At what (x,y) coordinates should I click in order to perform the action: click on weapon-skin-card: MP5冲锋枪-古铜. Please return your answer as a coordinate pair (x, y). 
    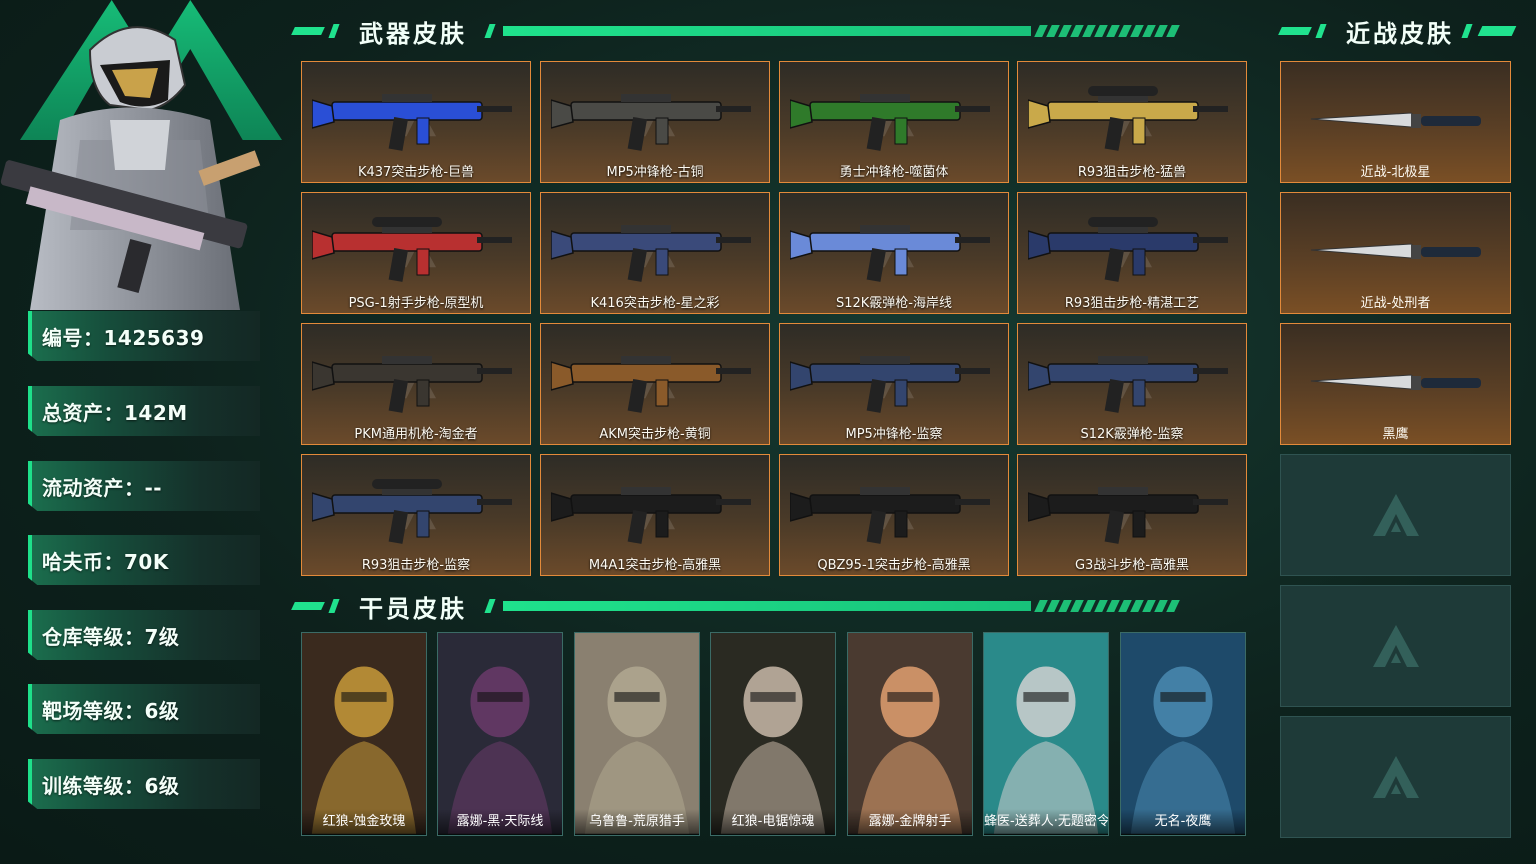
    Looking at the image, I should click on (655, 122).